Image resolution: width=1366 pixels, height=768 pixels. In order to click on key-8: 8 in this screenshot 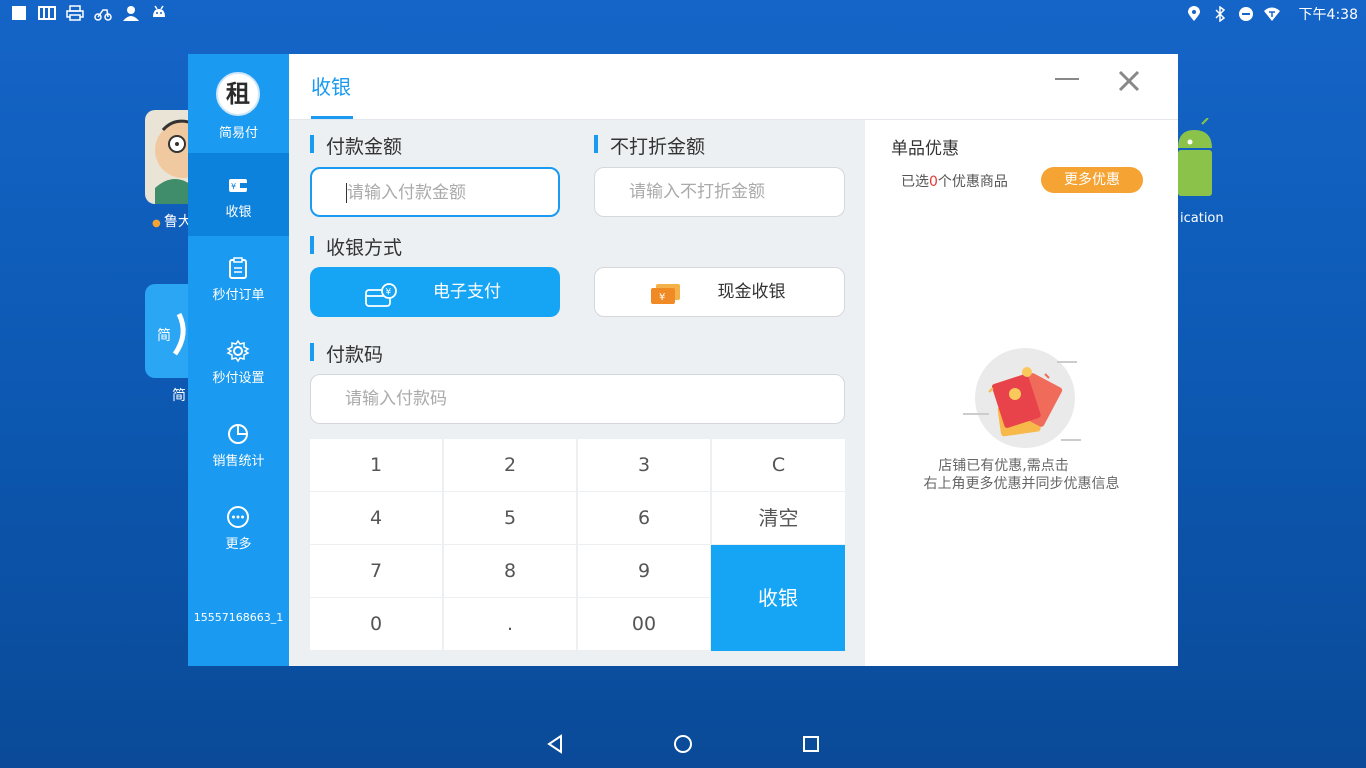, I will do `click(510, 571)`.